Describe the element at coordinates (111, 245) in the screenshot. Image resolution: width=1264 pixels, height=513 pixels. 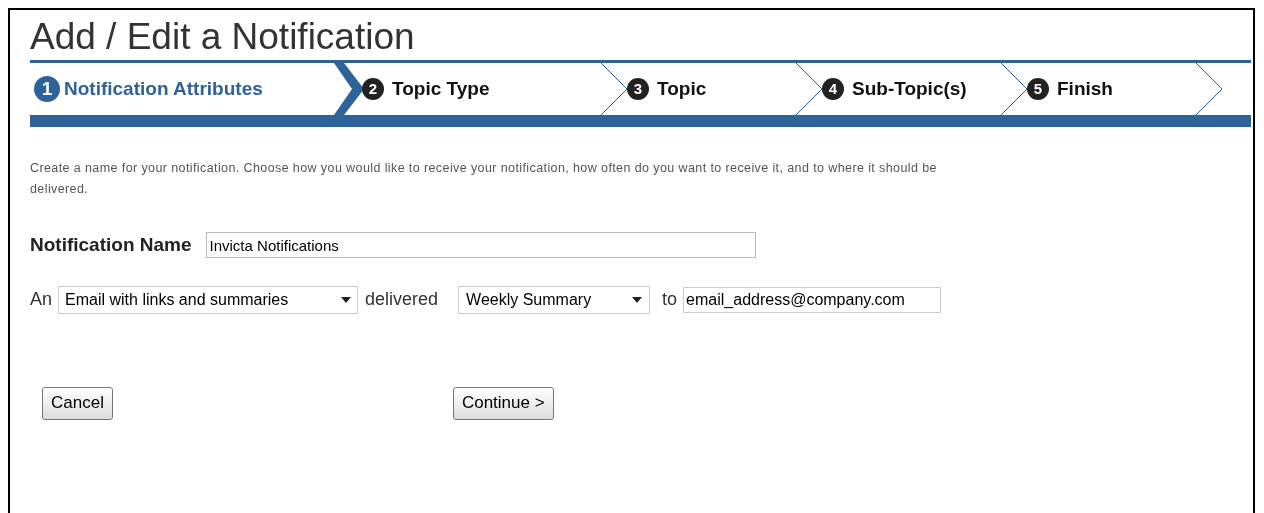
I see `field-label: Notification Name` at that location.